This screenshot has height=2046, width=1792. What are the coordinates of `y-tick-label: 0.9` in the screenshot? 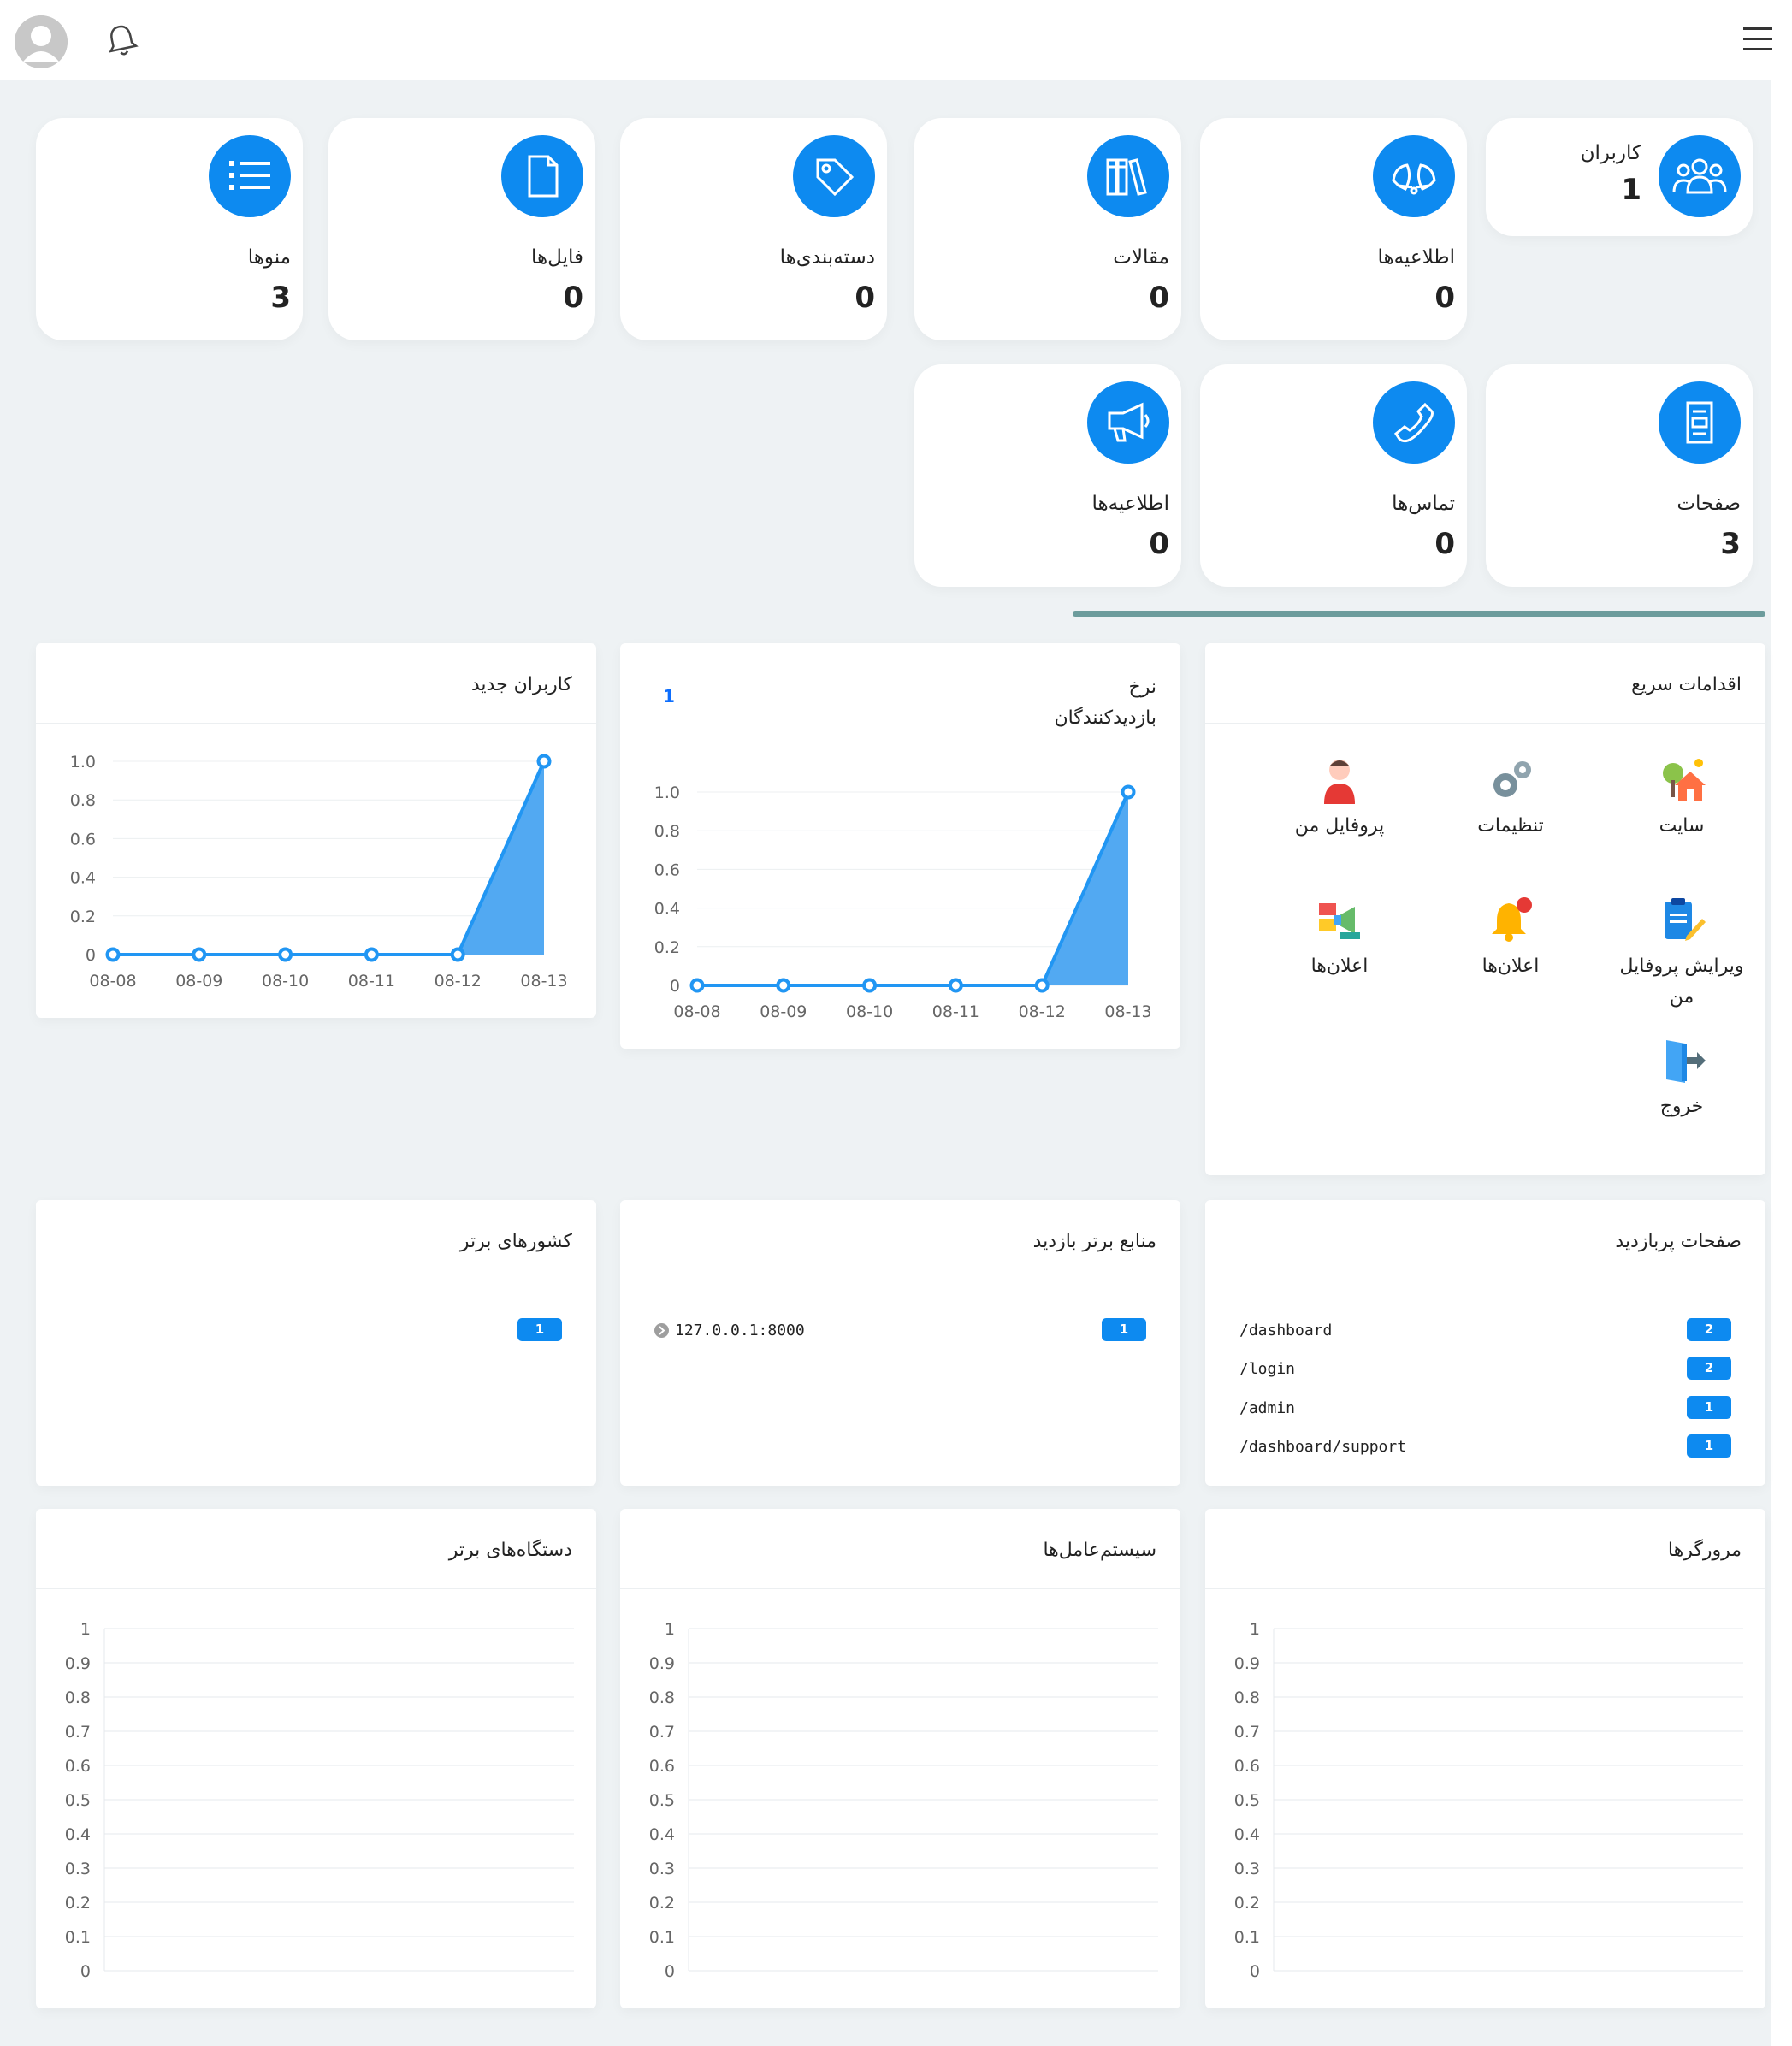 It's located at (1247, 1664).